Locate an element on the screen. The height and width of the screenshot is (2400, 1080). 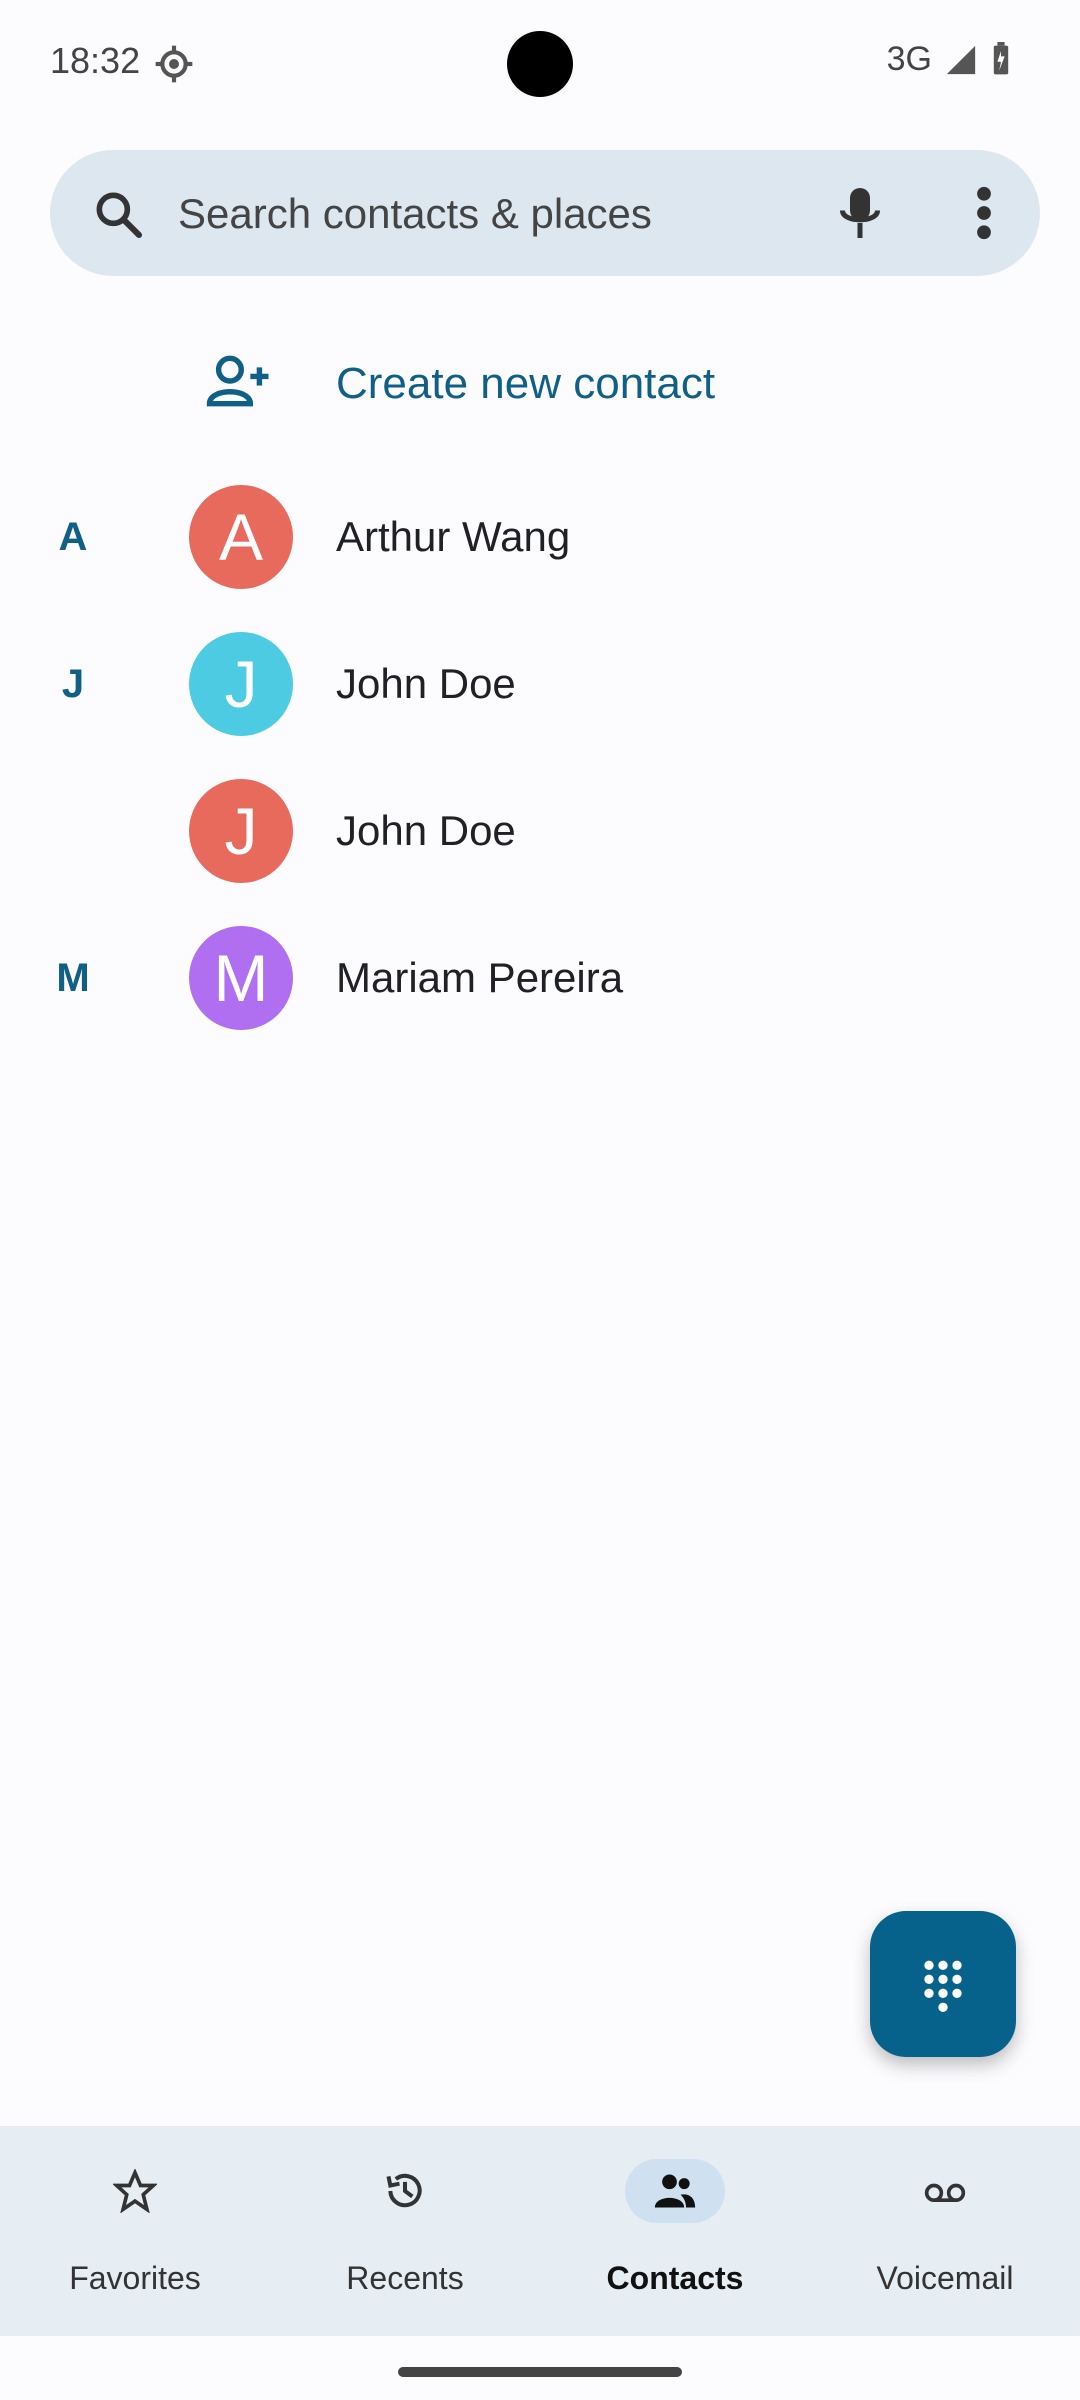
contact-row: J J John Doe is located at coordinates (540, 683).